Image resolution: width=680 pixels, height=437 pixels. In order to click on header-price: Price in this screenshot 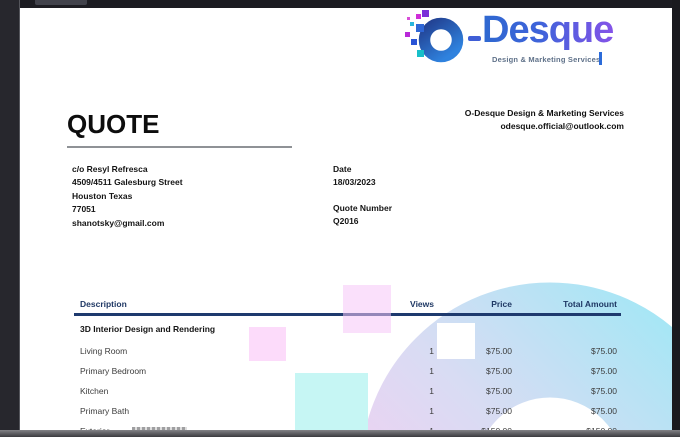, I will do `click(501, 304)`.